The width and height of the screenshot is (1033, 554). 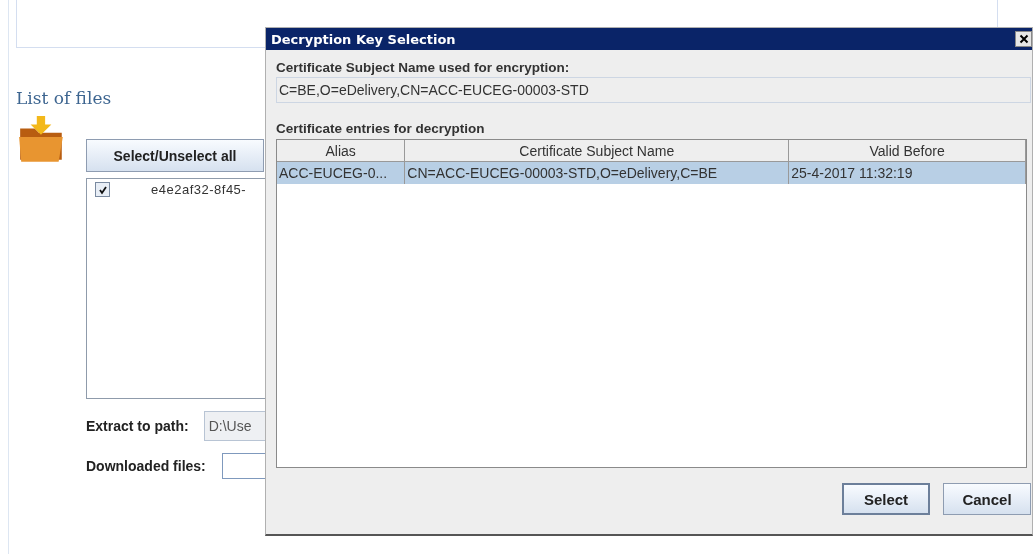 I want to click on table-row: ACC-EUCEG-0... CN=ACC-EUCEG-00003-STD,O=eDelivery,C=BE 25-4-2017 11:32:19, so click(x=651, y=173).